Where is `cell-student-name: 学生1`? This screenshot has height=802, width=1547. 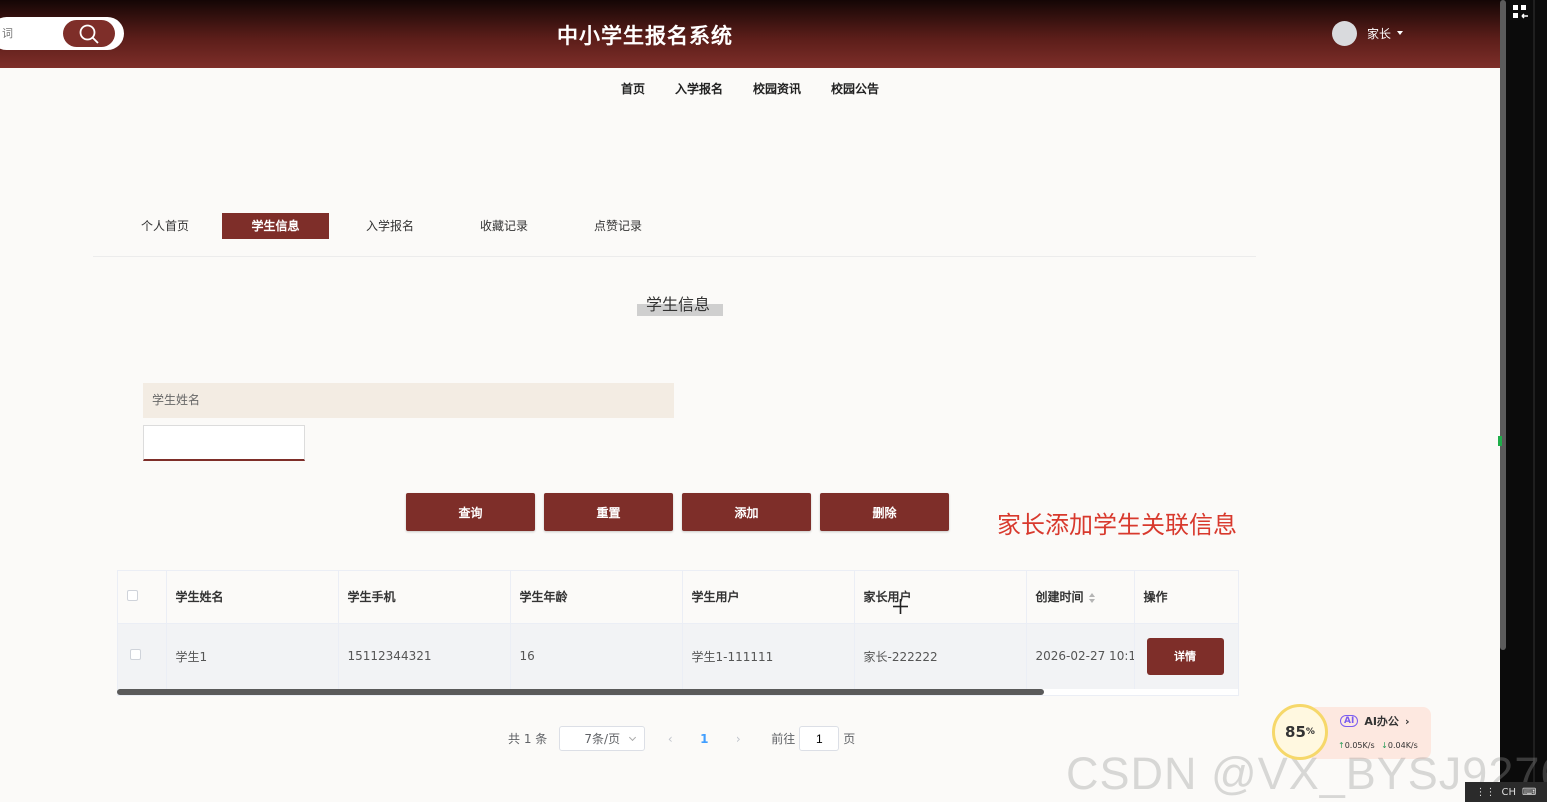
cell-student-name: 学生1 is located at coordinates (252, 656).